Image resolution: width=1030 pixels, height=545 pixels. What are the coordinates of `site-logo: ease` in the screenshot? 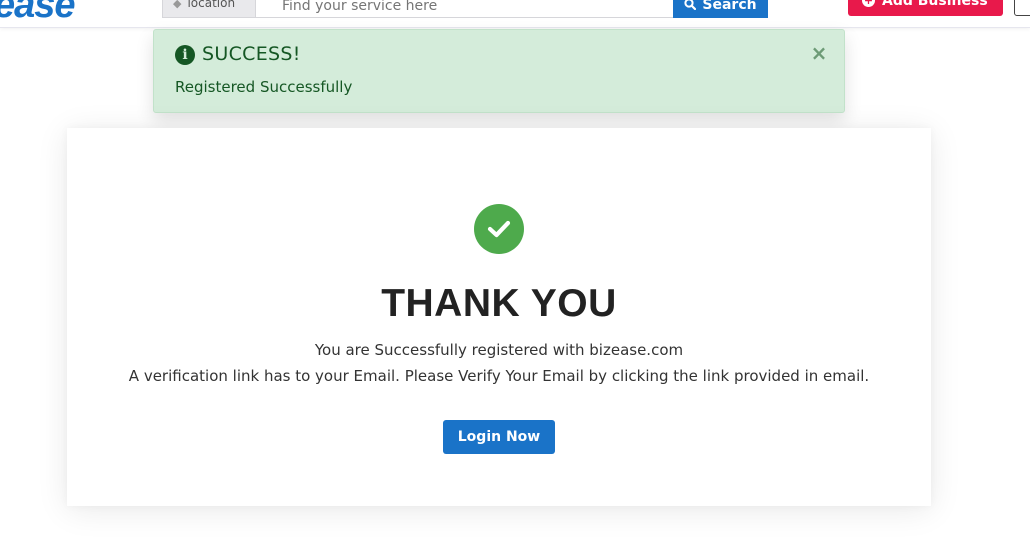 It's located at (38, 13).